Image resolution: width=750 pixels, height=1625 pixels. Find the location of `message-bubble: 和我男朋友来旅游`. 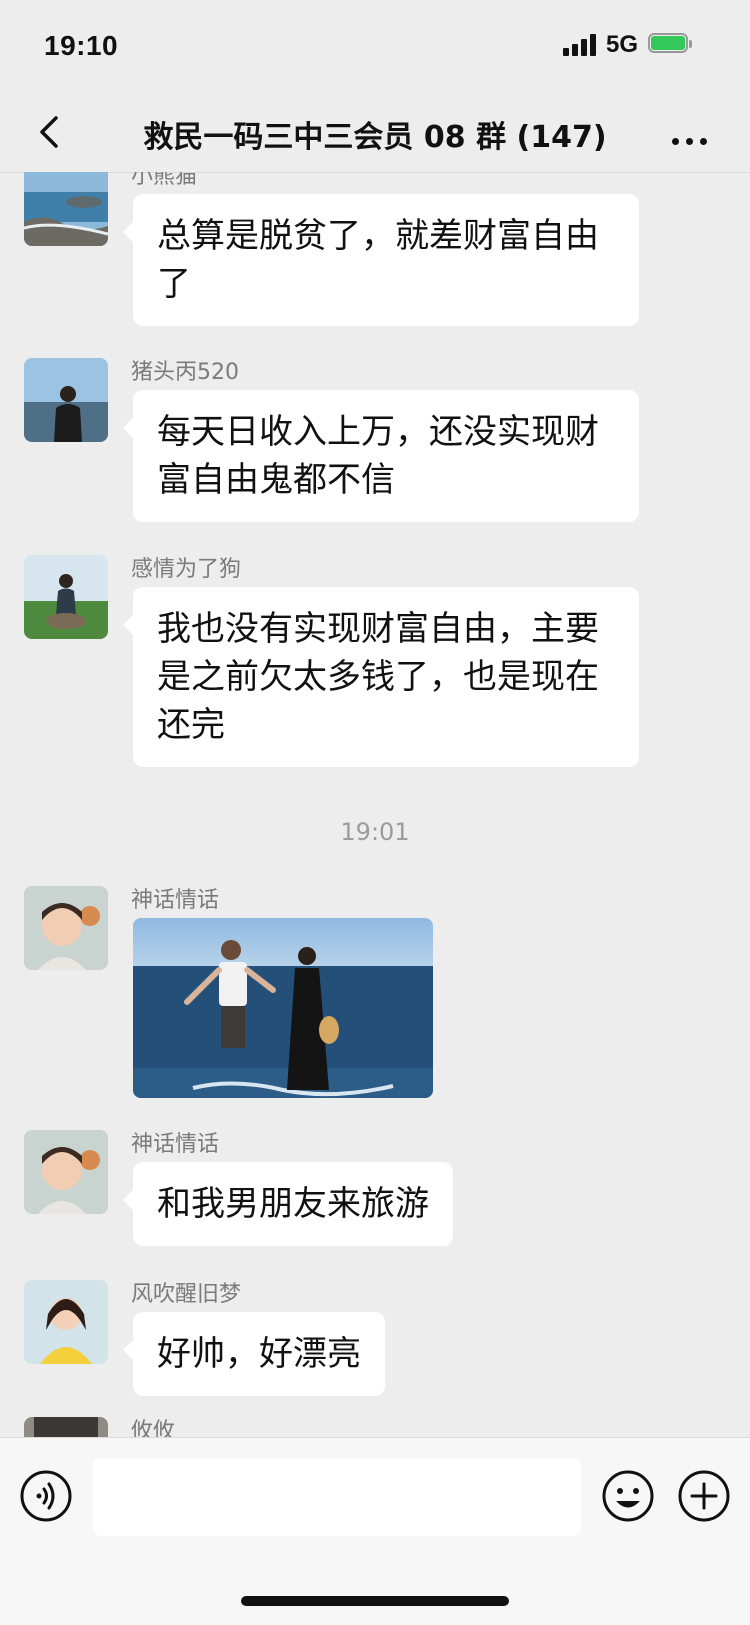

message-bubble: 和我男朋友来旅游 is located at coordinates (288, 1204).